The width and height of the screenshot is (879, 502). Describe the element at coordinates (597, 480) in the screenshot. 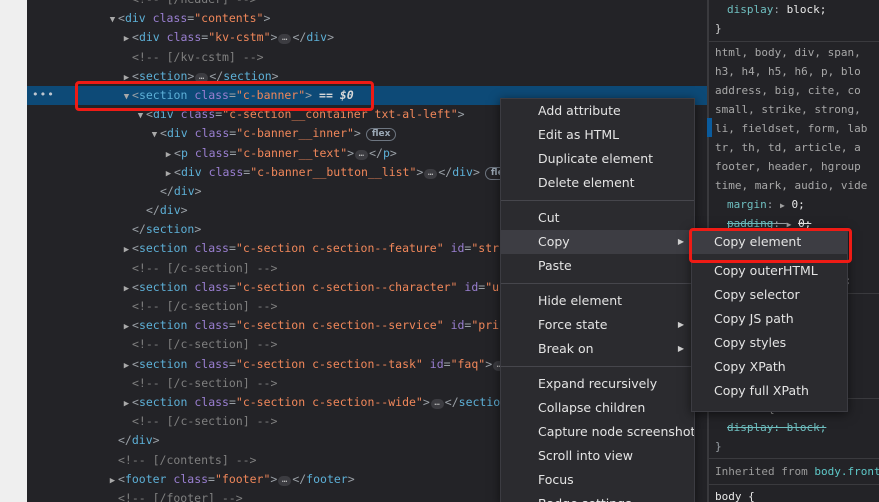

I see `context-menu-item-focus: Focus` at that location.